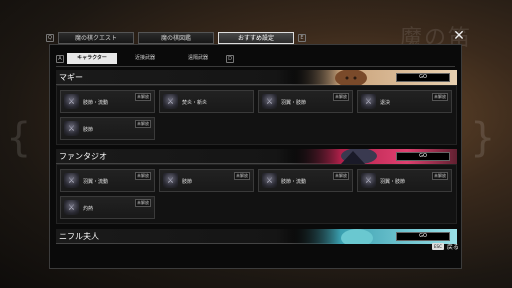 Image resolution: width=512 pixels, height=288 pixels. What do you see at coordinates (92, 58) in the screenshot?
I see `subtab-character: キャラクター` at bounding box center [92, 58].